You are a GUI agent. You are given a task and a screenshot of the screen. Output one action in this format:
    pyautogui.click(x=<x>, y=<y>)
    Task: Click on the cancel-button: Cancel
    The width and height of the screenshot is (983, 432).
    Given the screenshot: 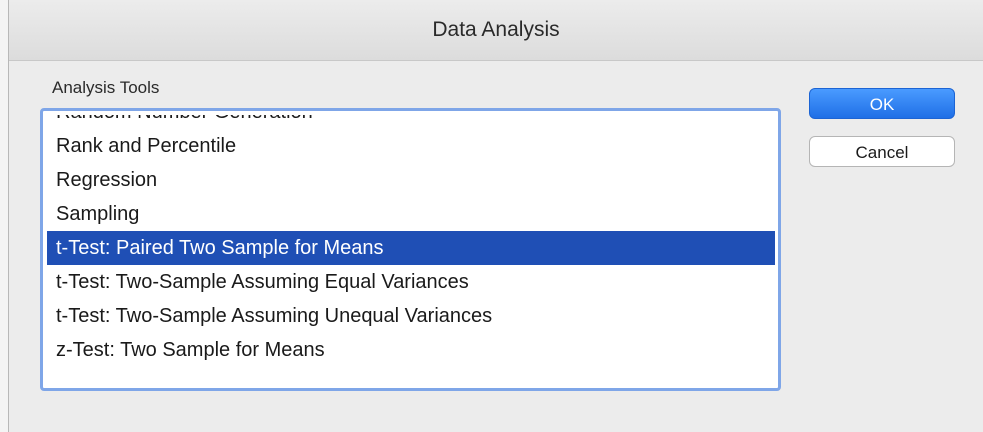 What is the action you would take?
    pyautogui.click(x=882, y=151)
    